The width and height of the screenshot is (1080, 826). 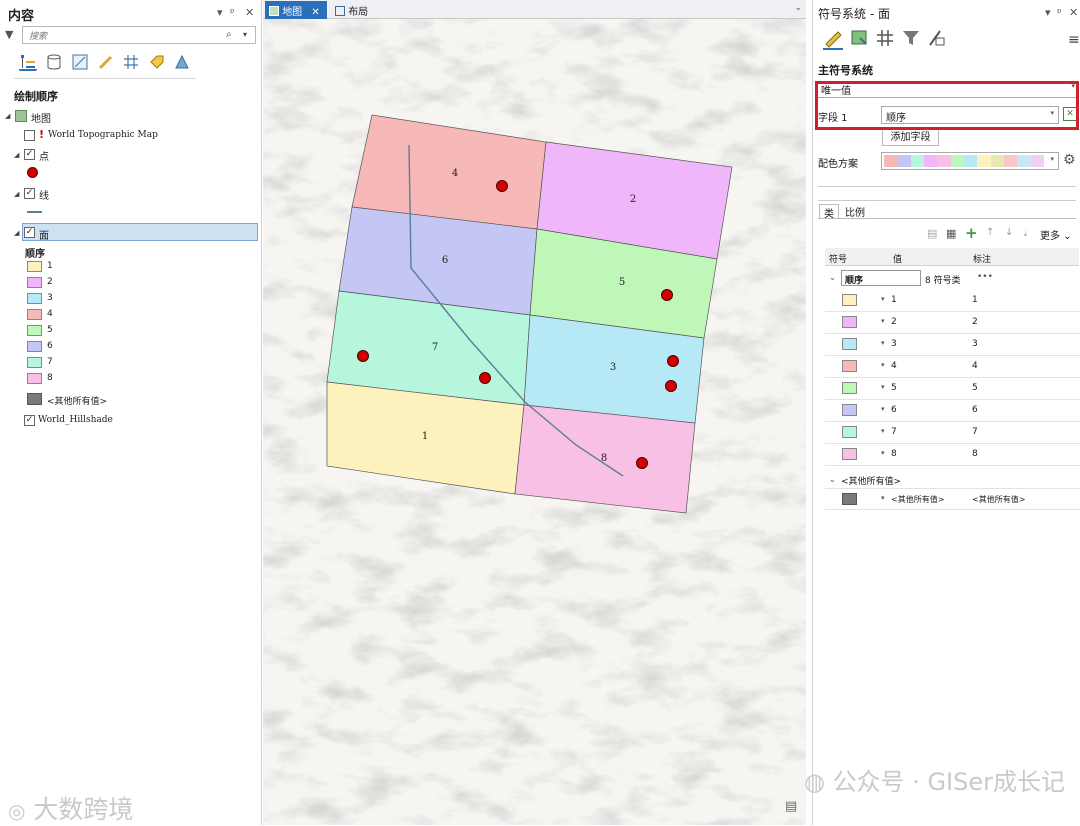 I want to click on symbol-class-row: ▾ 6 6, so click(x=952, y=411).